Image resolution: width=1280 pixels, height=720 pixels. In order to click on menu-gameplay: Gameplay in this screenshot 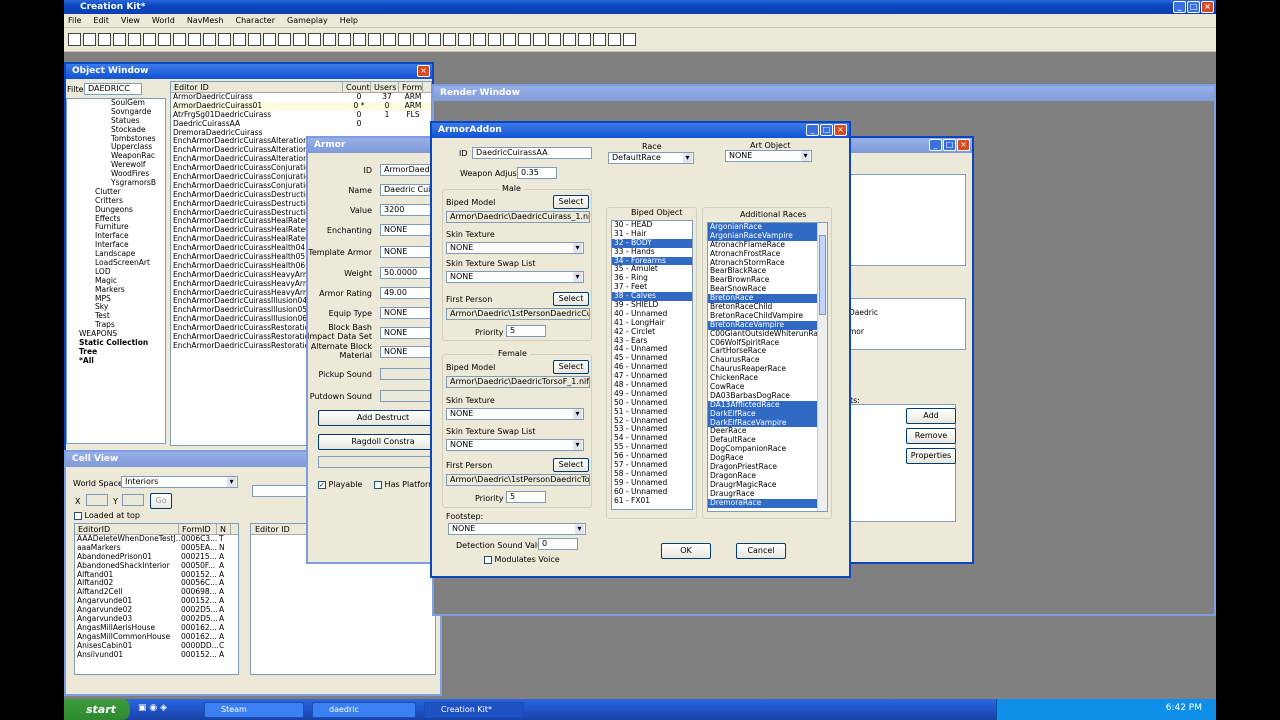, I will do `click(307, 20)`.